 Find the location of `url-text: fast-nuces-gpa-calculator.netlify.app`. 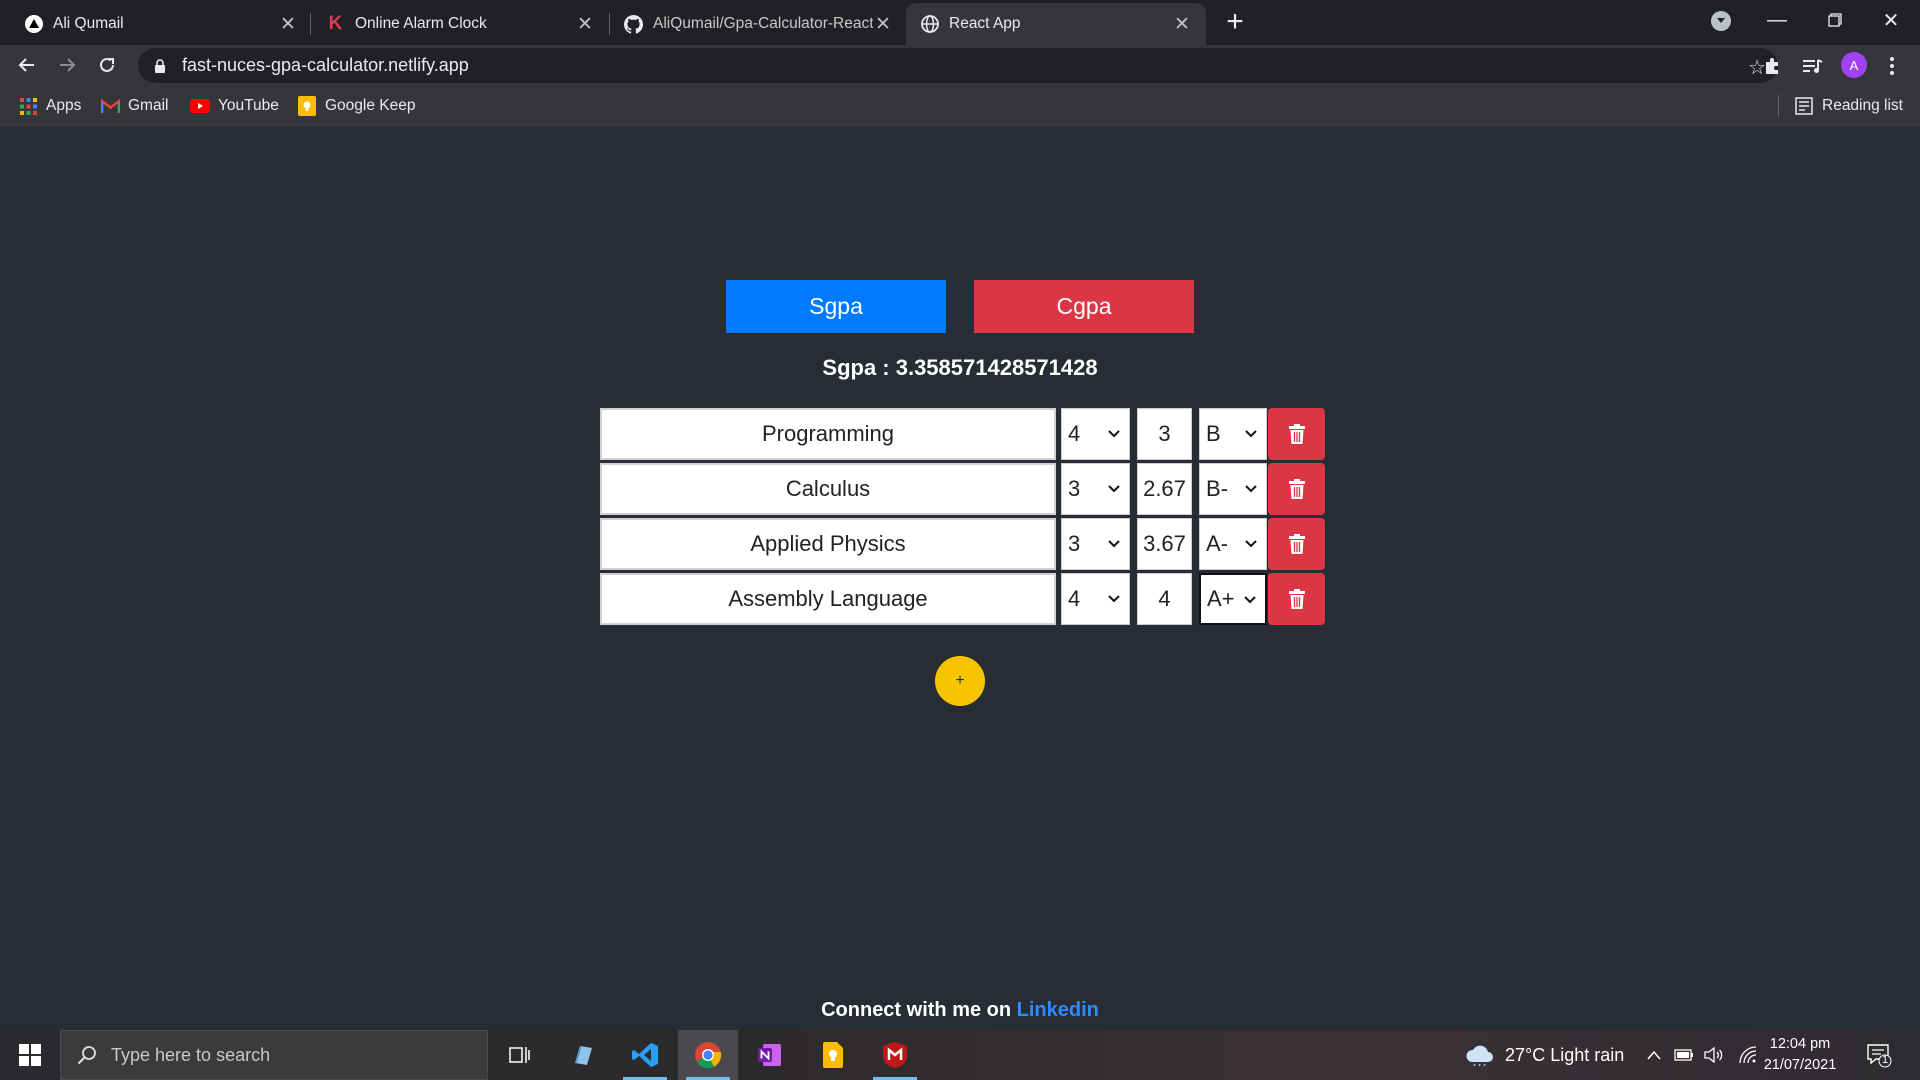

url-text: fast-nuces-gpa-calculator.netlify.app is located at coordinates (325, 65).